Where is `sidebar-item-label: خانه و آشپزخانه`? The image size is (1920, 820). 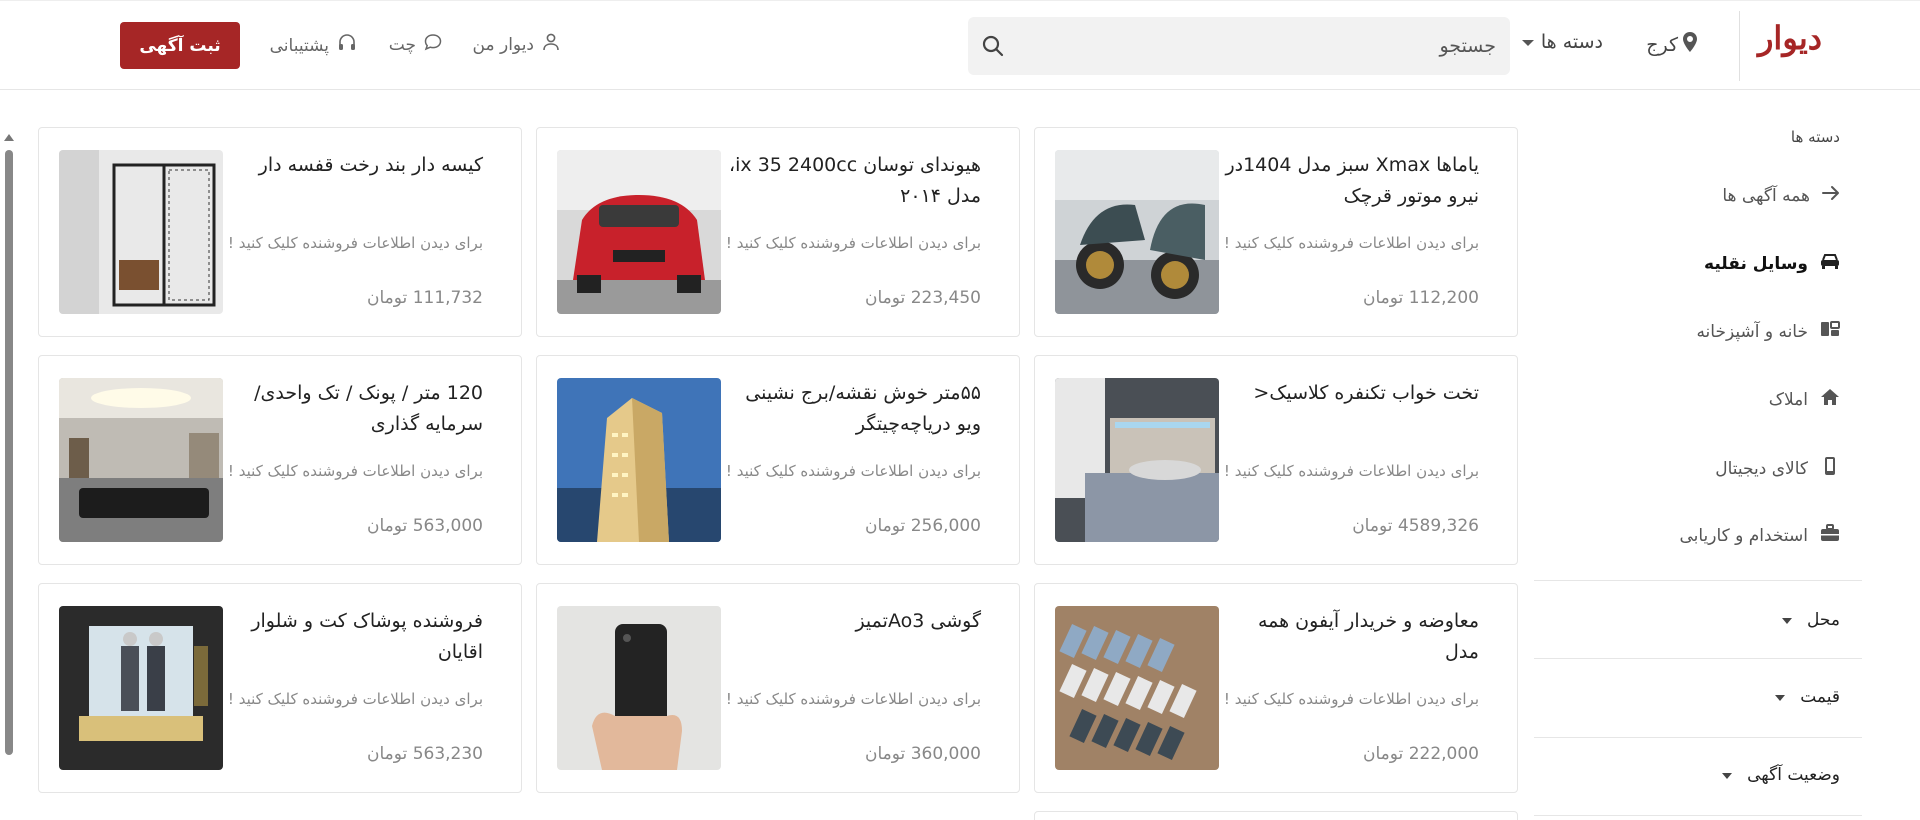
sidebar-item-label: خانه و آشپزخانه is located at coordinates (1752, 331).